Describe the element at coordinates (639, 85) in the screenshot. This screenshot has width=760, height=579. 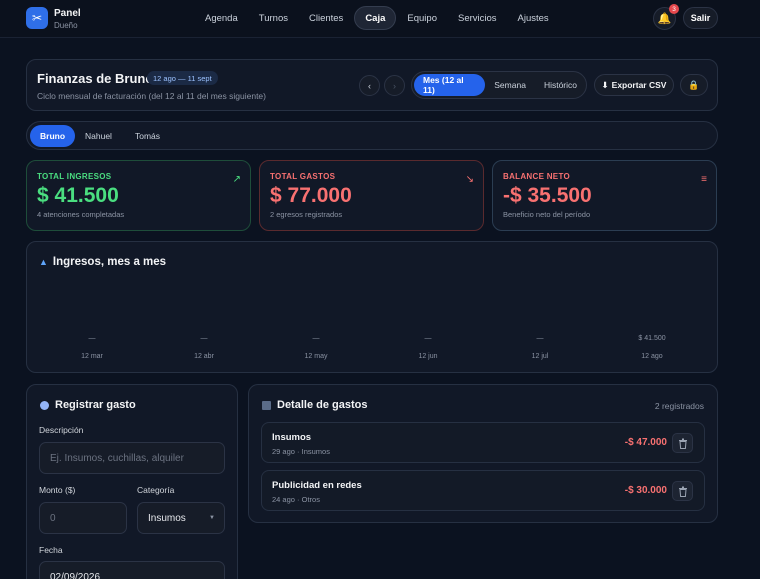
I see `export-csv-label: Exportar CSV` at that location.